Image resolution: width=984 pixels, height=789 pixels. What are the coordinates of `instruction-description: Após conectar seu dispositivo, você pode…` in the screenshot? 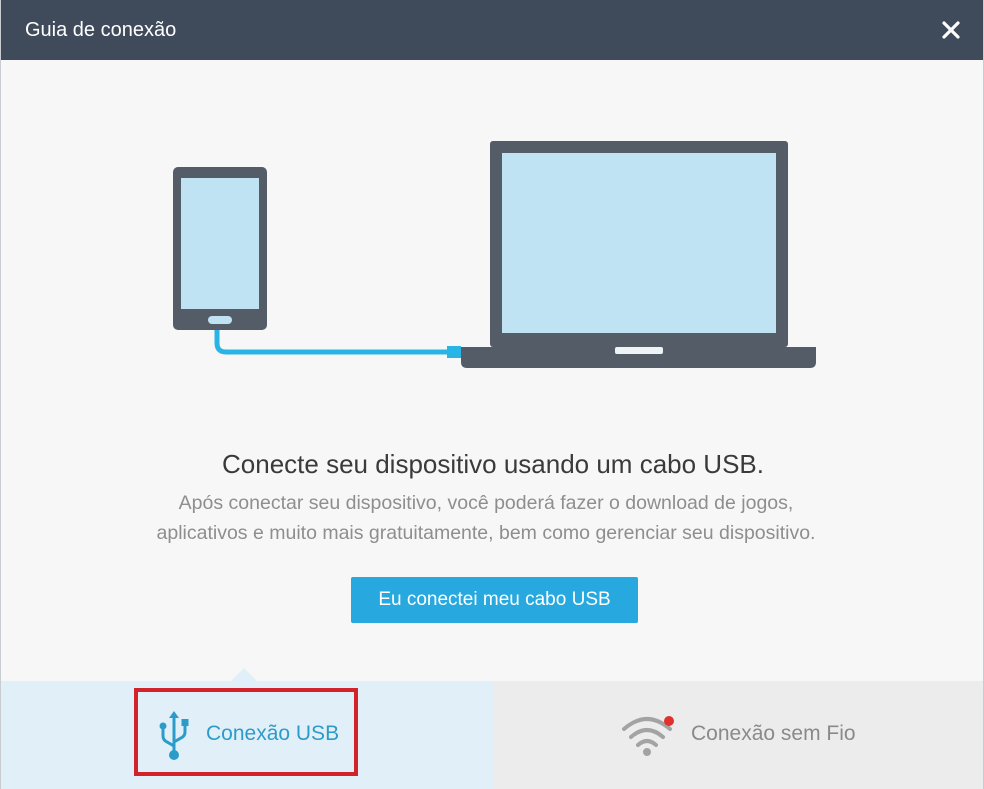 It's located at (486, 518).